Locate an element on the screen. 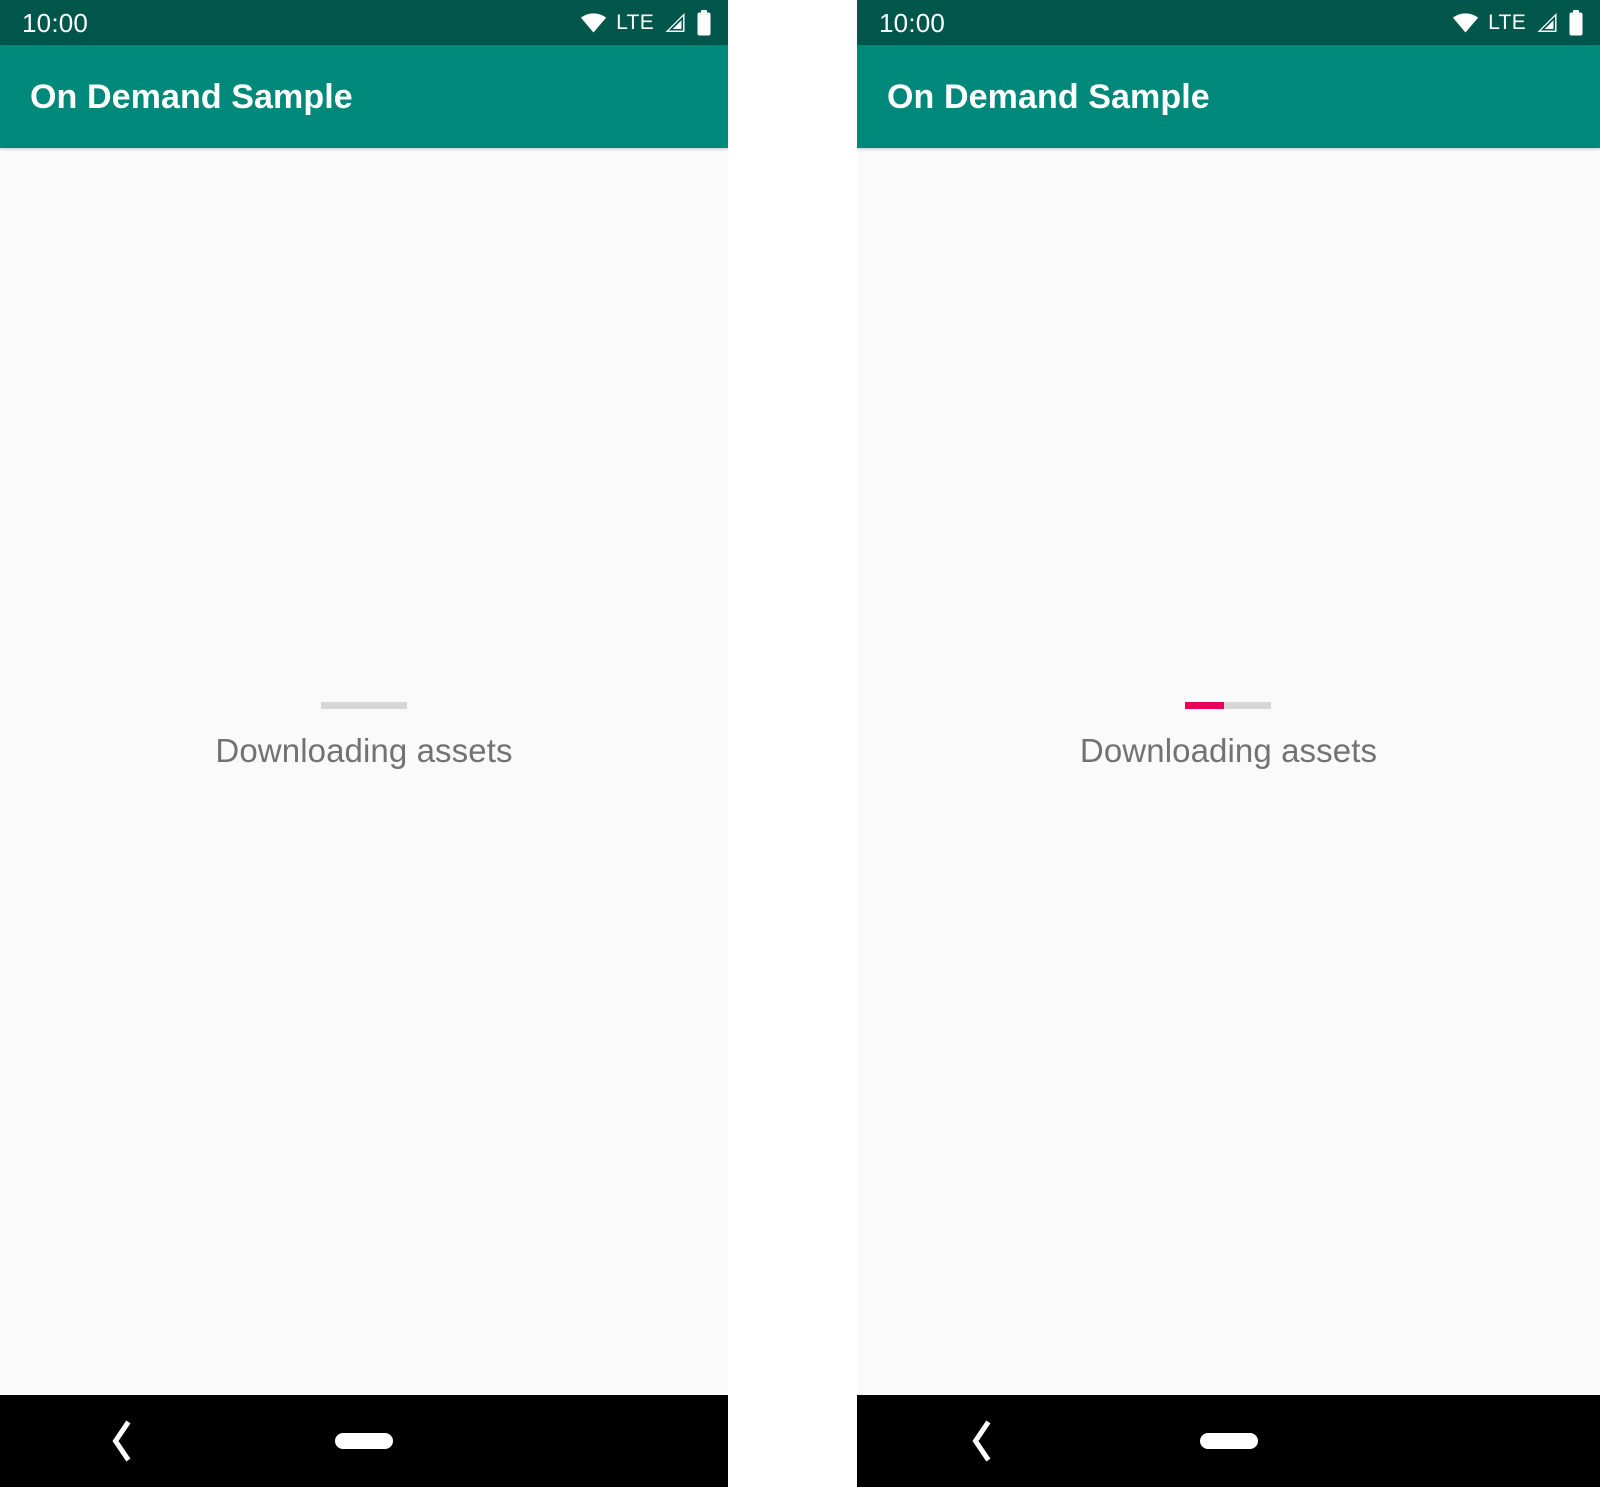 The height and width of the screenshot is (1487, 1600). download-progress-fill is located at coordinates (1205, 705).